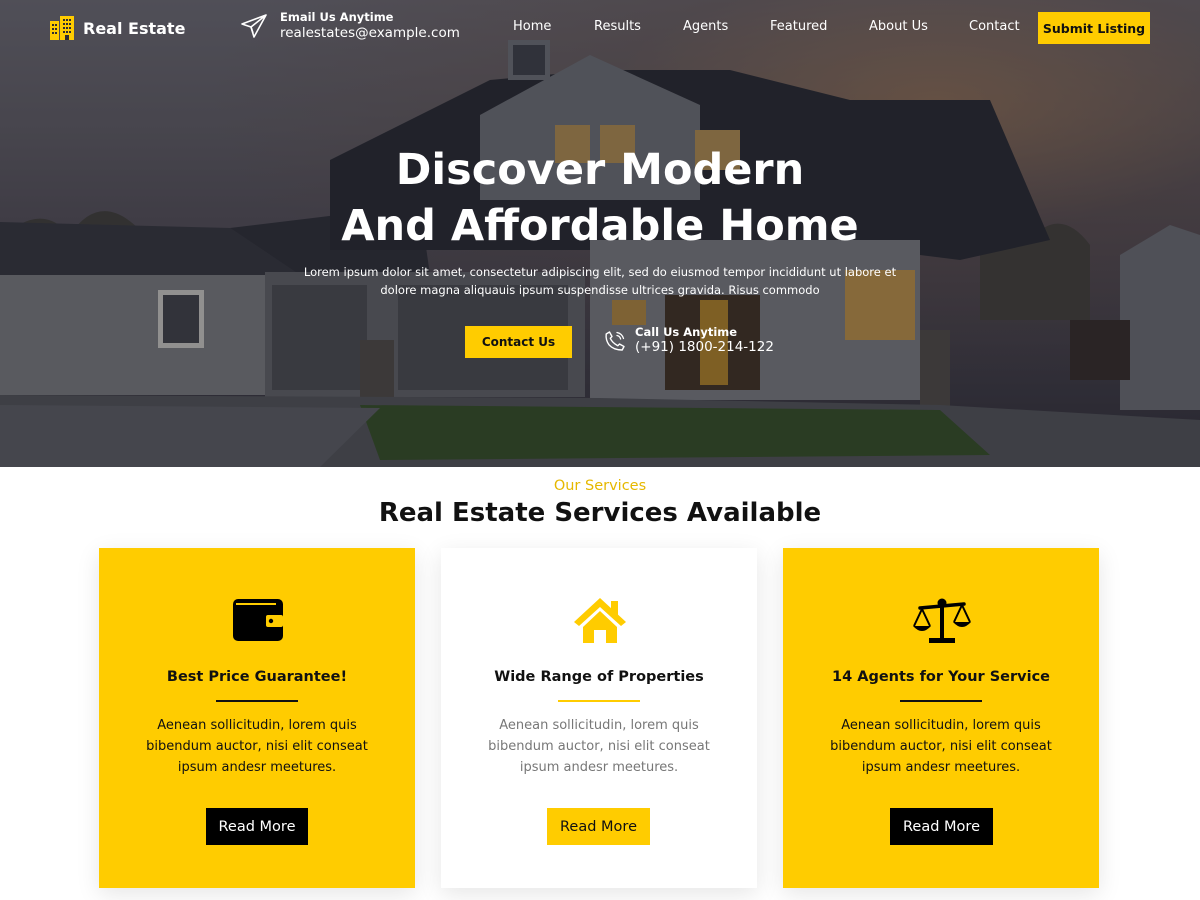  What do you see at coordinates (600, 513) in the screenshot?
I see `services-title: Real Estate Services Available` at bounding box center [600, 513].